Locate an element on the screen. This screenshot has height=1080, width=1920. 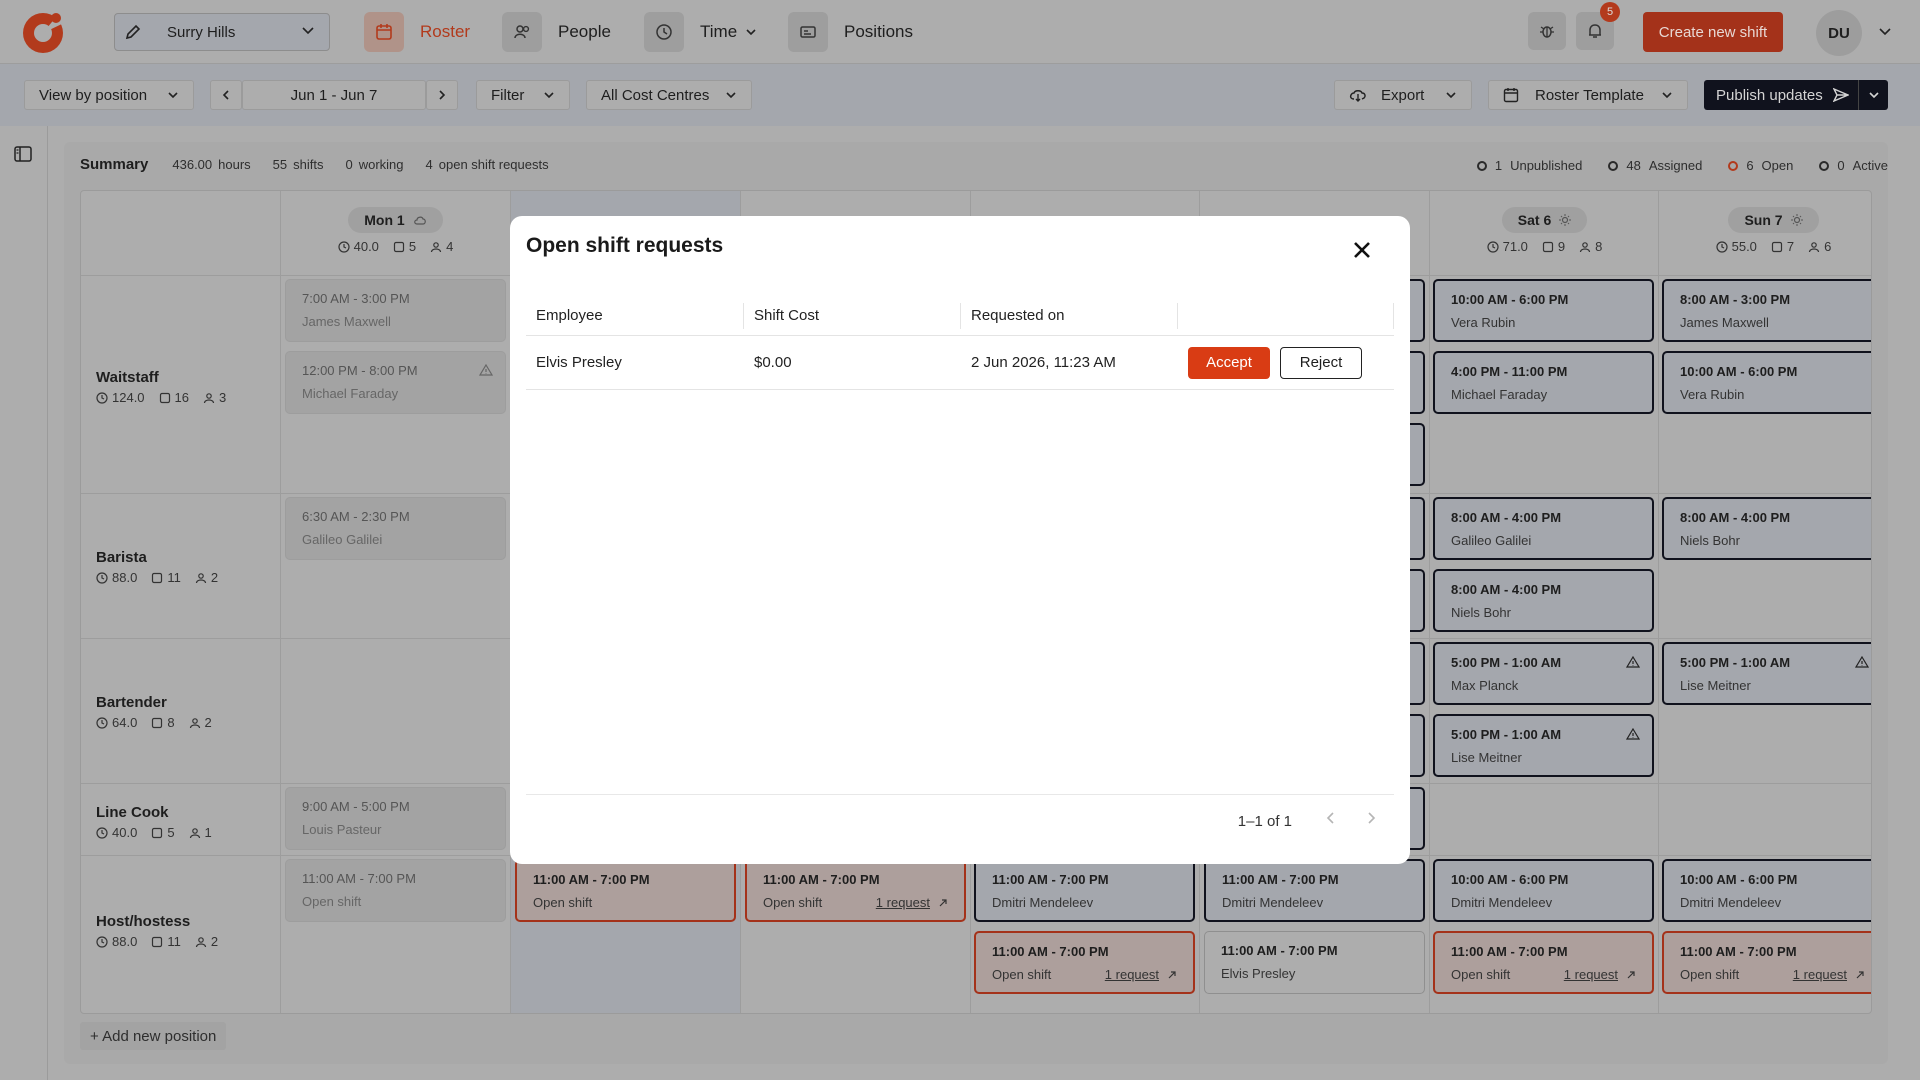
position-meta: 40.0 5 1 is located at coordinates (161, 832).